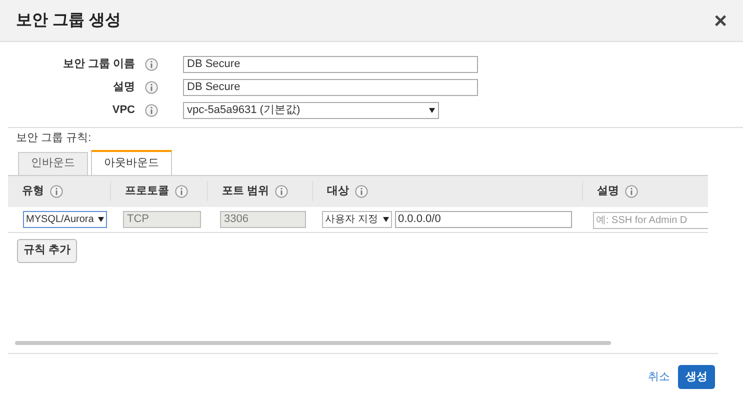 Image resolution: width=743 pixels, height=400 pixels. What do you see at coordinates (659, 377) in the screenshot?
I see `cancel-link: 취소` at bounding box center [659, 377].